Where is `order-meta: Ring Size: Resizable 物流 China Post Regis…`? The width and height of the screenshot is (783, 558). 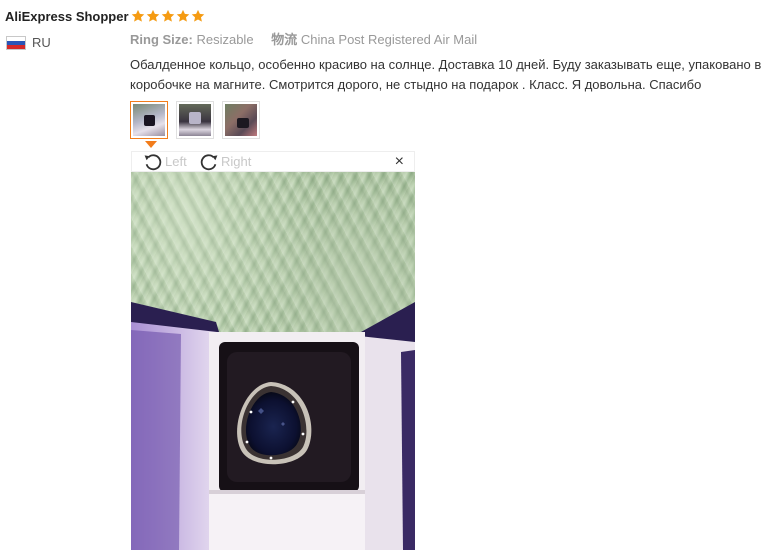 order-meta: Ring Size: Resizable 物流 China Post Regis… is located at coordinates (303, 40).